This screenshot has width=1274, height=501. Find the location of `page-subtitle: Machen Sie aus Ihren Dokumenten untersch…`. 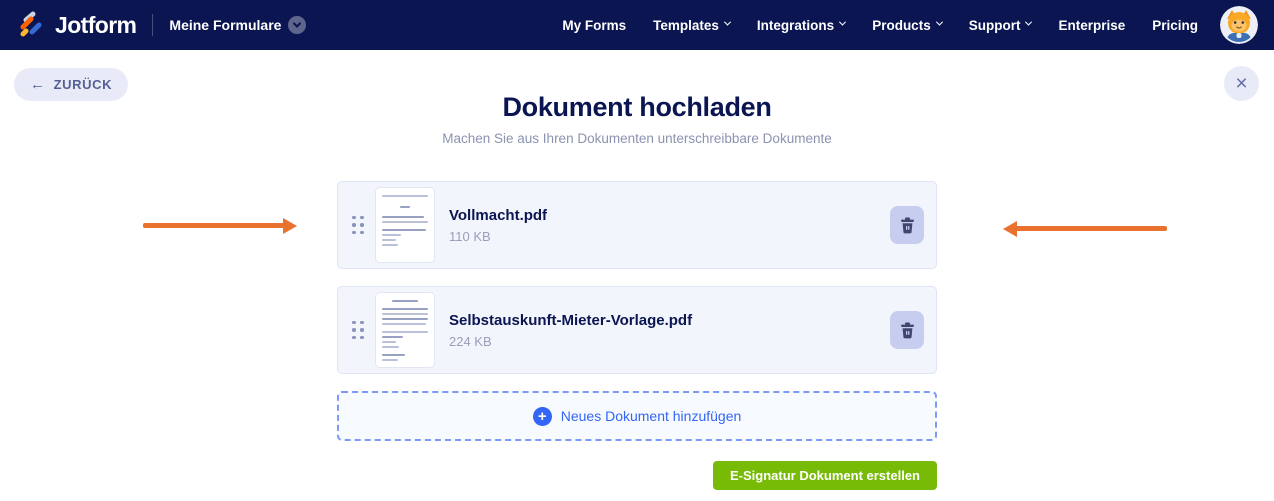

page-subtitle: Machen Sie aus Ihren Dokumenten untersch… is located at coordinates (637, 138).